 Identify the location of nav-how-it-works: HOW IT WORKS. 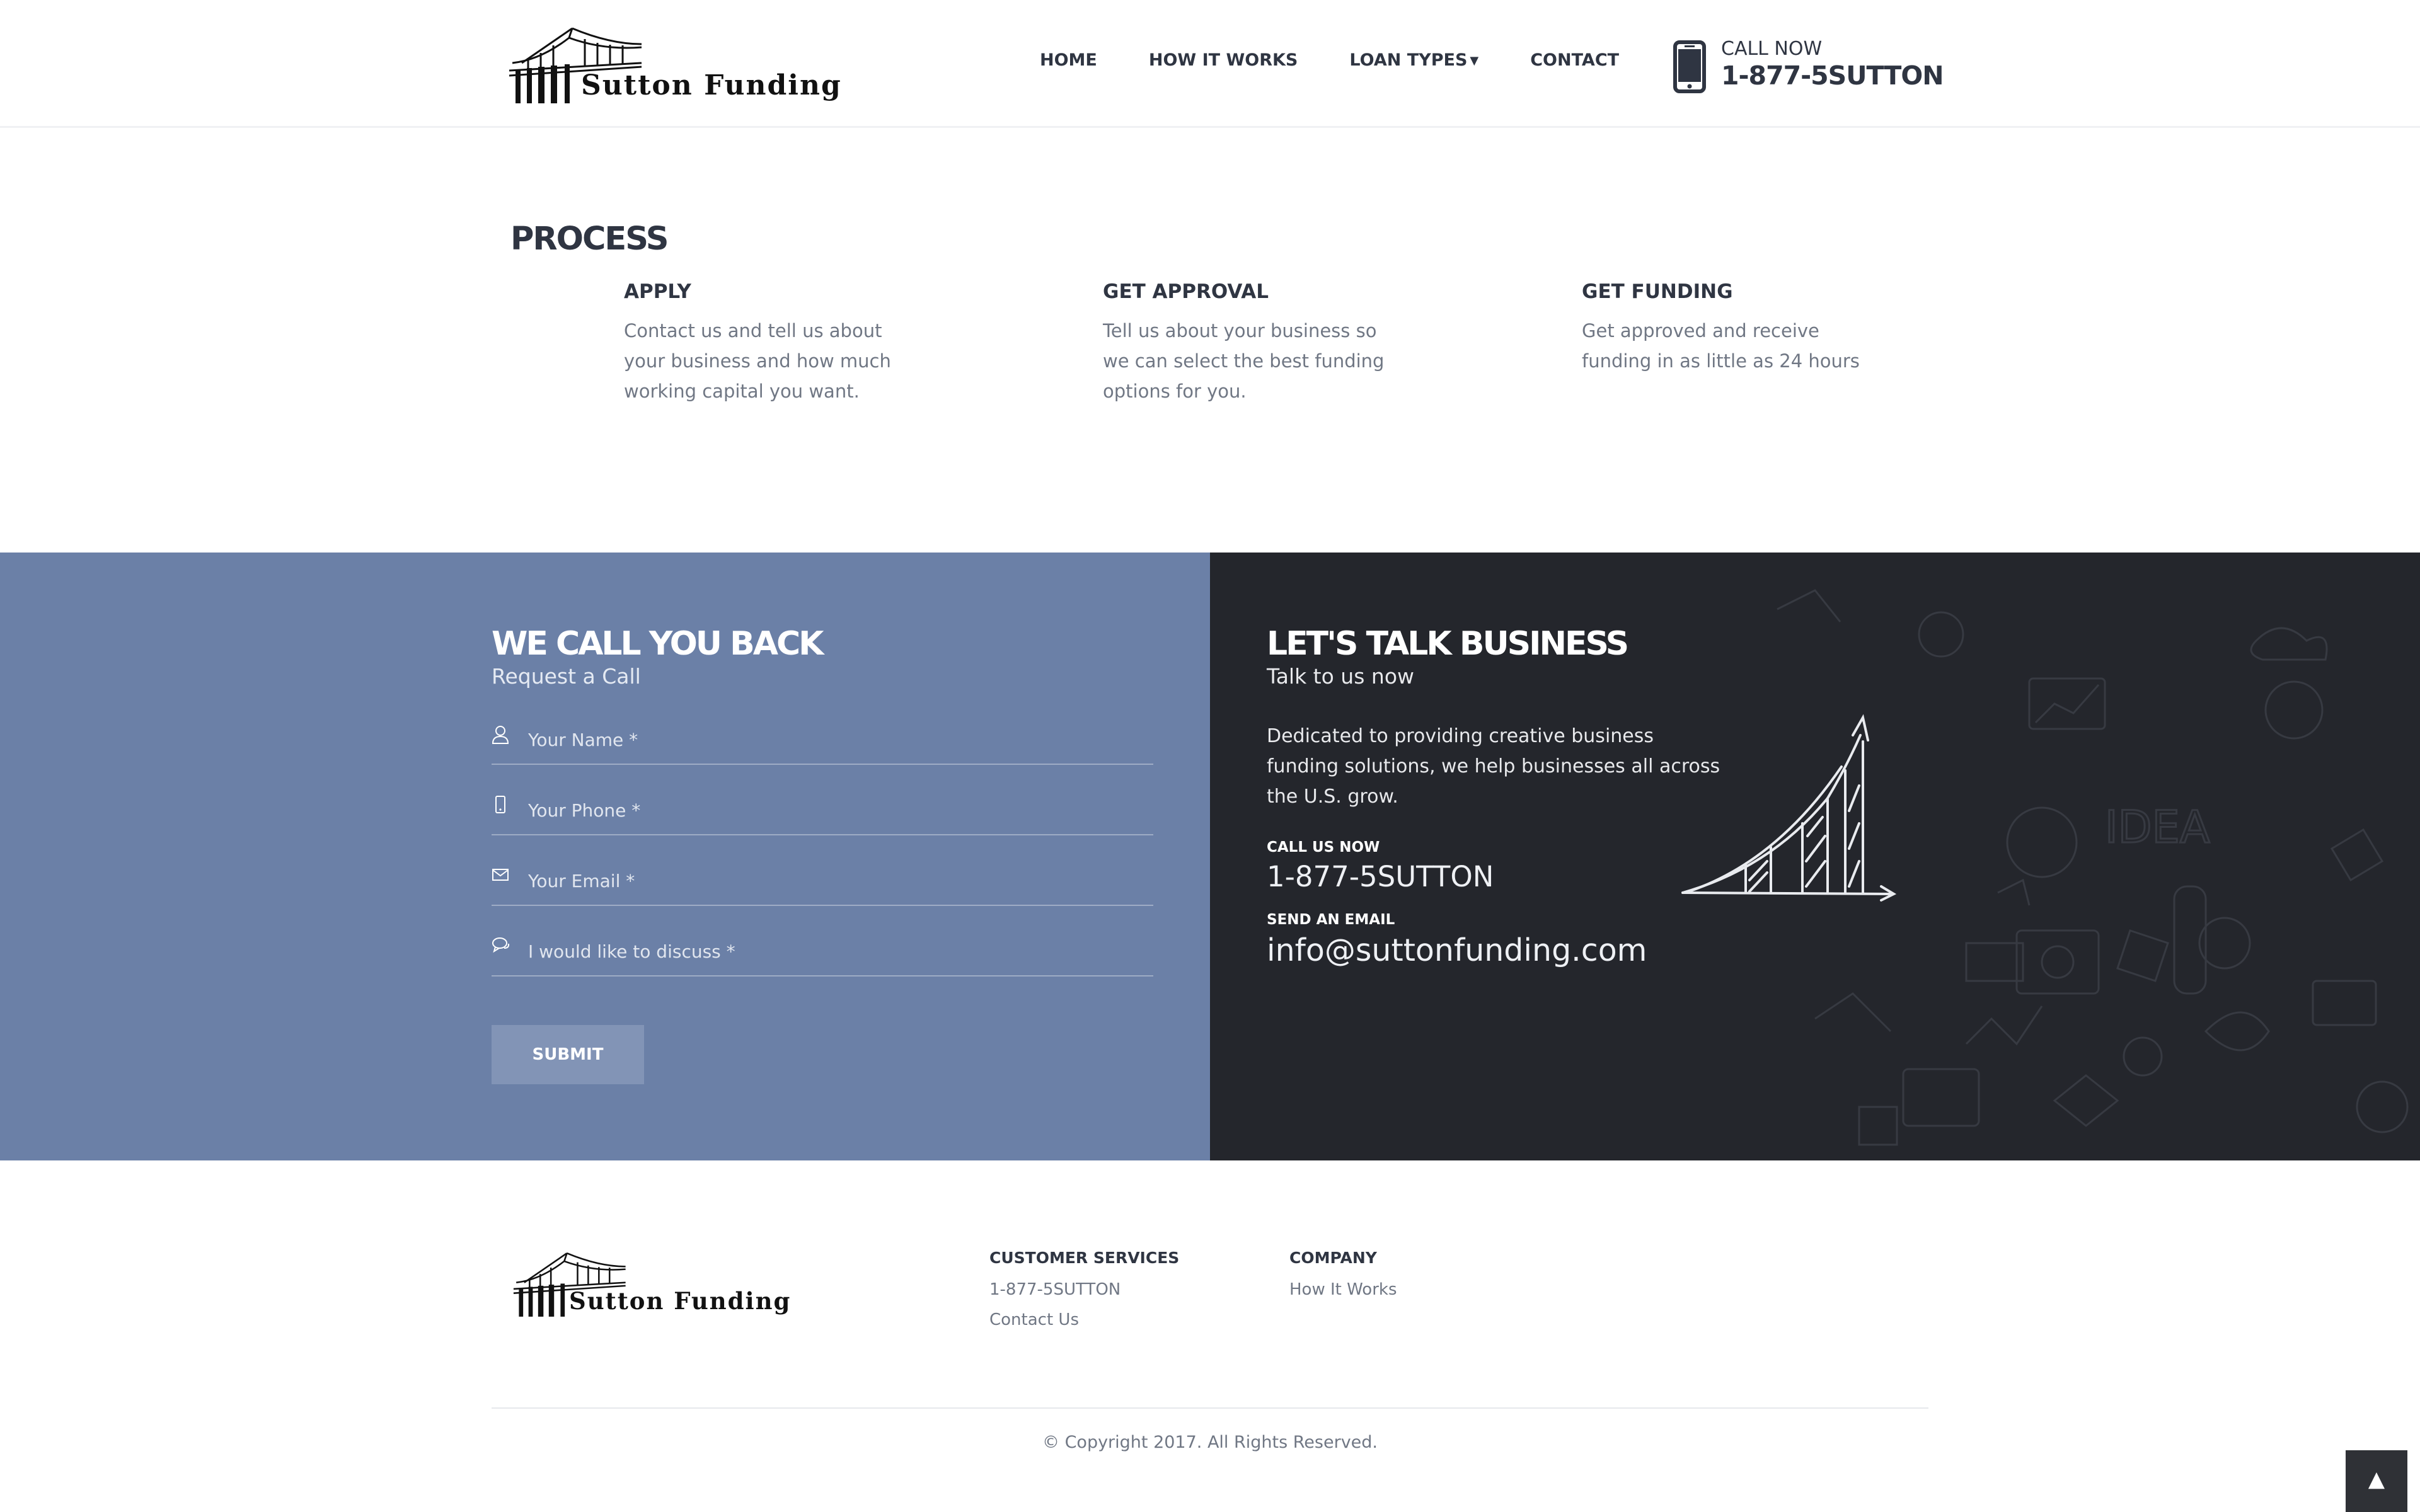
(1224, 60).